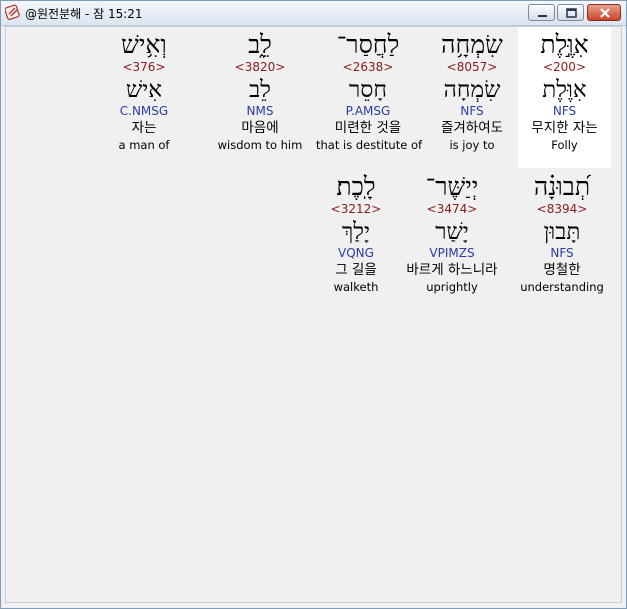 The width and height of the screenshot is (627, 609). I want to click on strong-number: <3820>, so click(260, 67).